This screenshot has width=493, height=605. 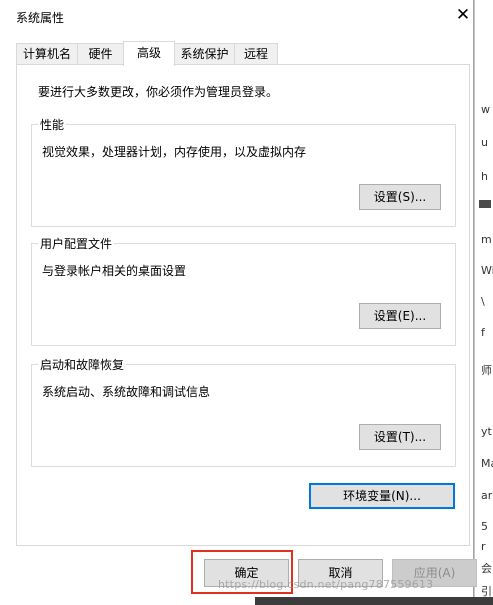 I want to click on cancel-button: 取消, so click(x=340, y=573).